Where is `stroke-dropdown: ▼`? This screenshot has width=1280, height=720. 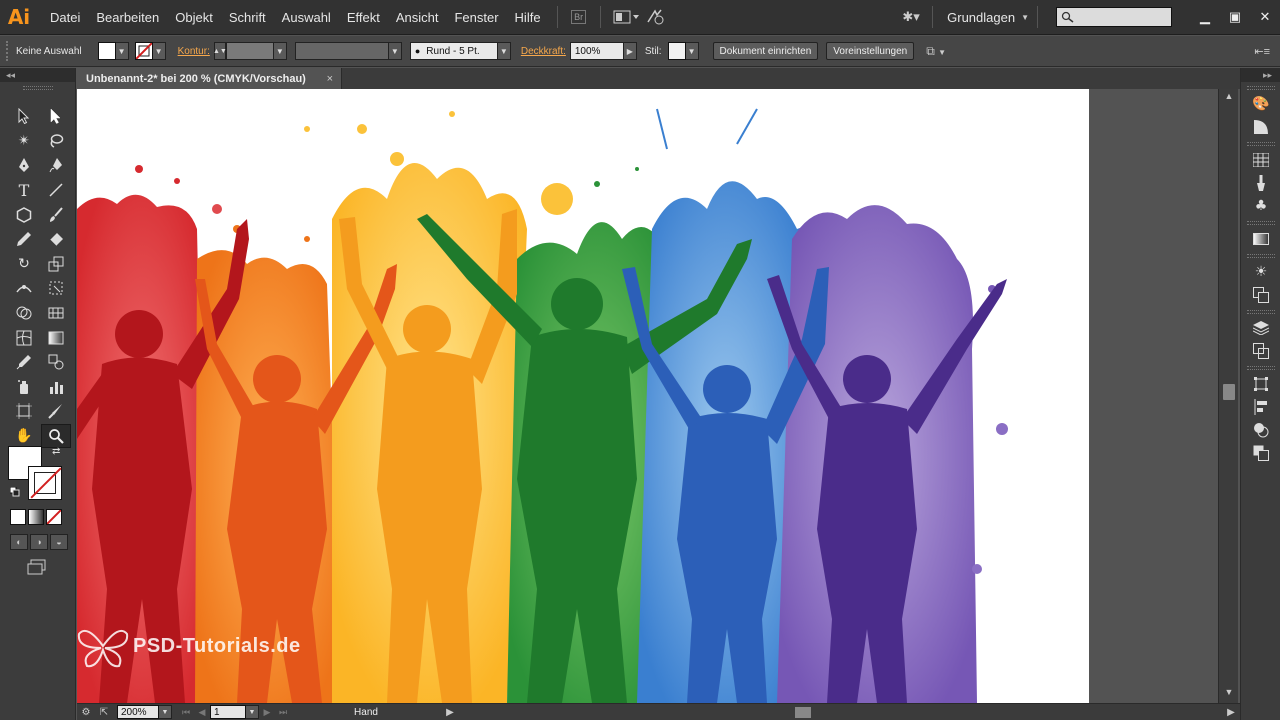
stroke-dropdown: ▼ is located at coordinates (159, 51).